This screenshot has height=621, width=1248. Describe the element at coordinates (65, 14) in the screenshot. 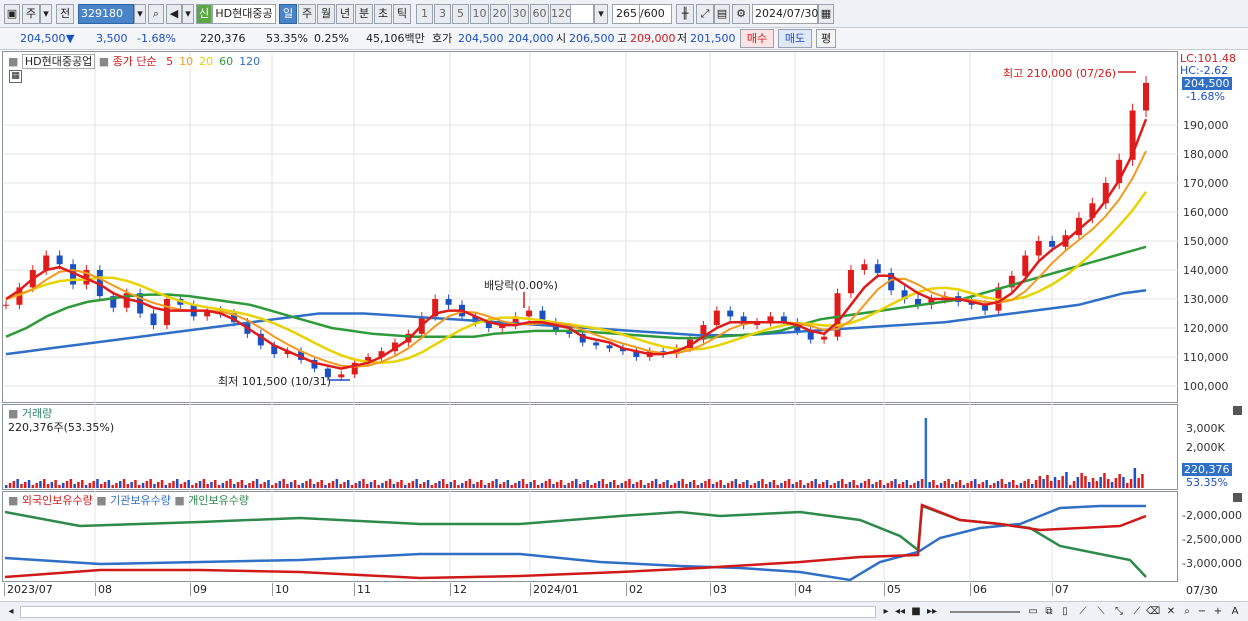

I see `prev-button: 전` at that location.